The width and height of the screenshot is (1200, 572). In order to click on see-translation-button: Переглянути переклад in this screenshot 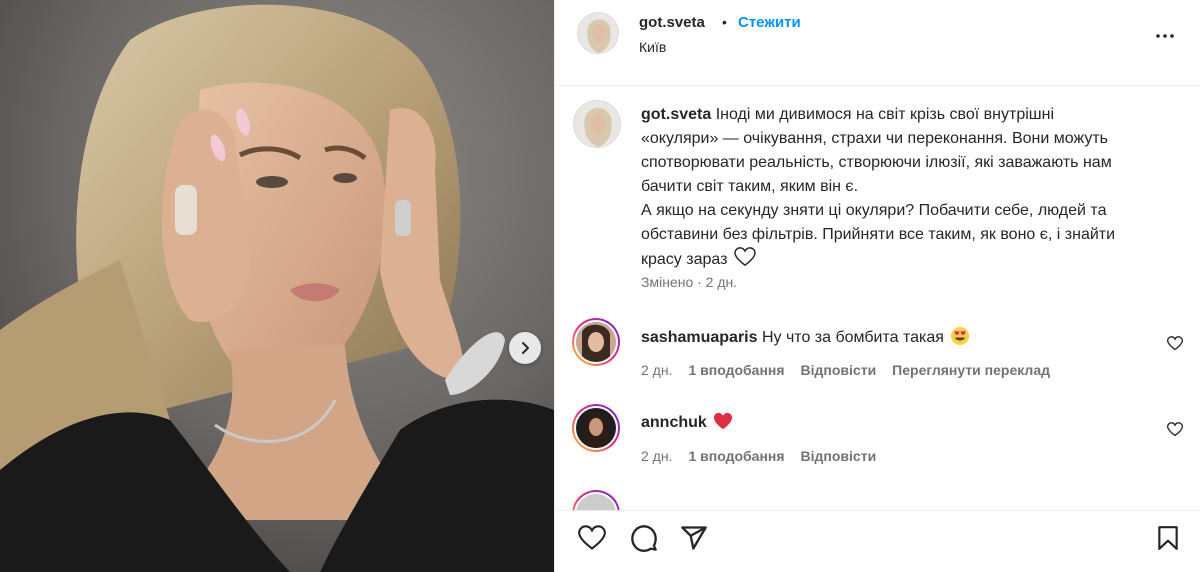, I will do `click(971, 370)`.